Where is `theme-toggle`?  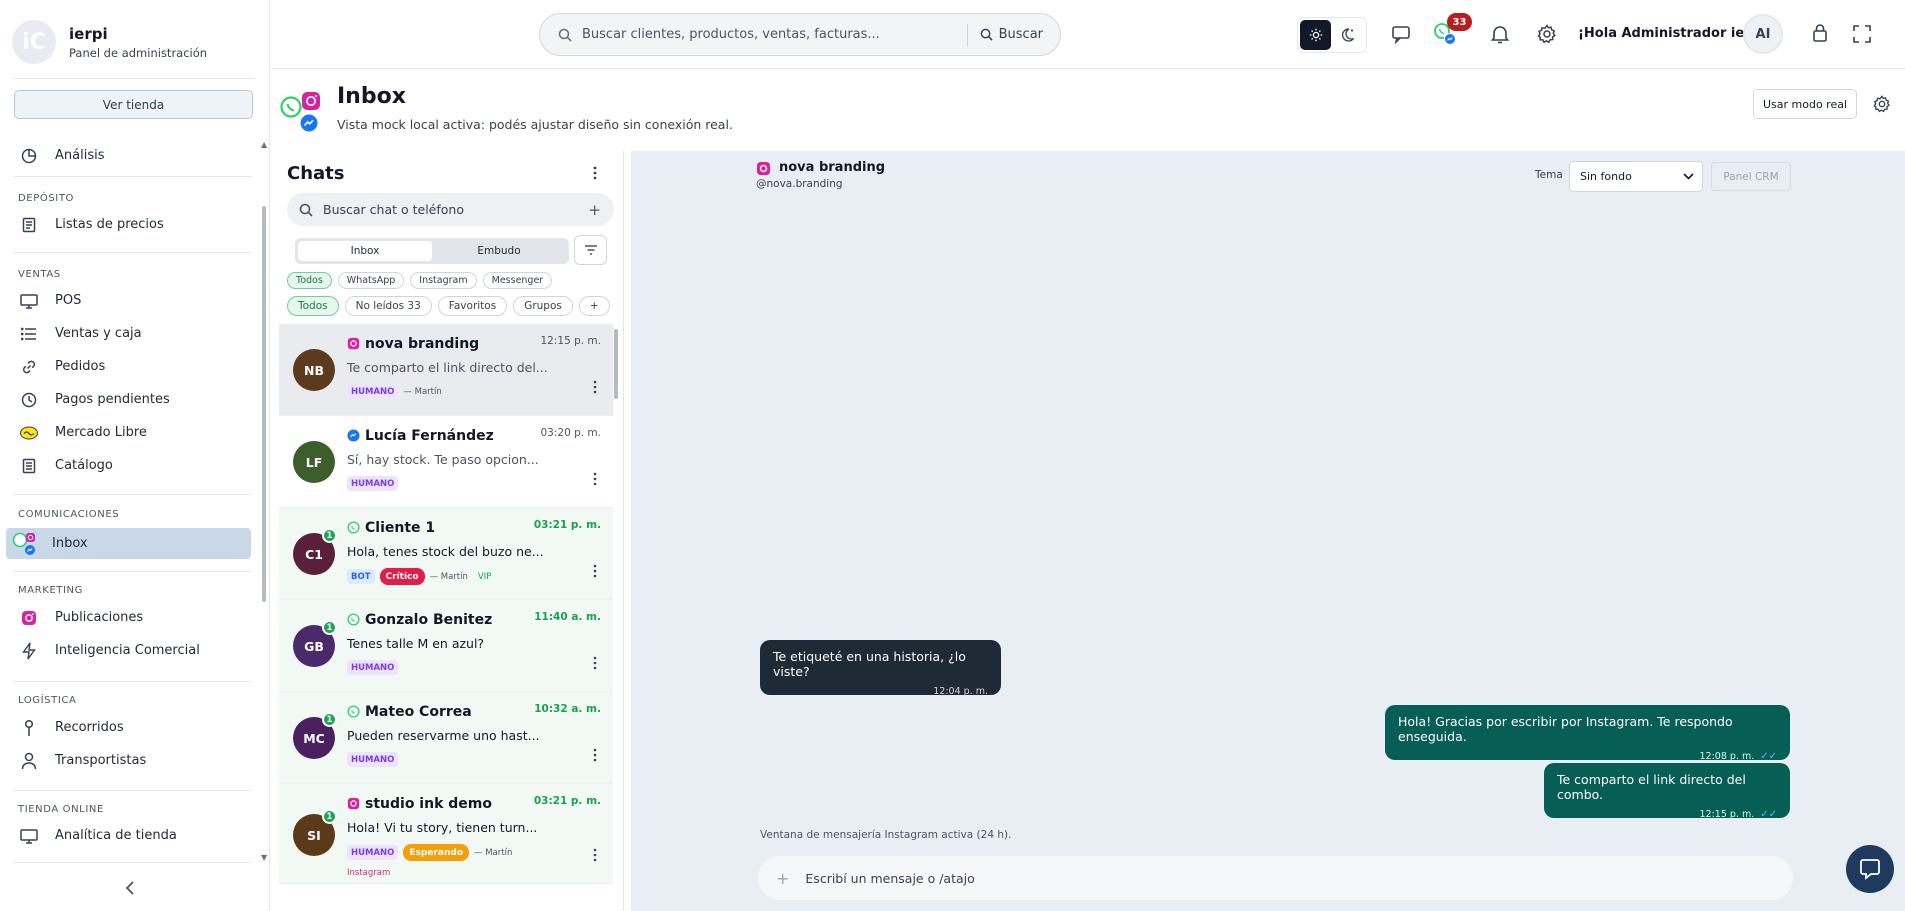 theme-toggle is located at coordinates (1332, 35).